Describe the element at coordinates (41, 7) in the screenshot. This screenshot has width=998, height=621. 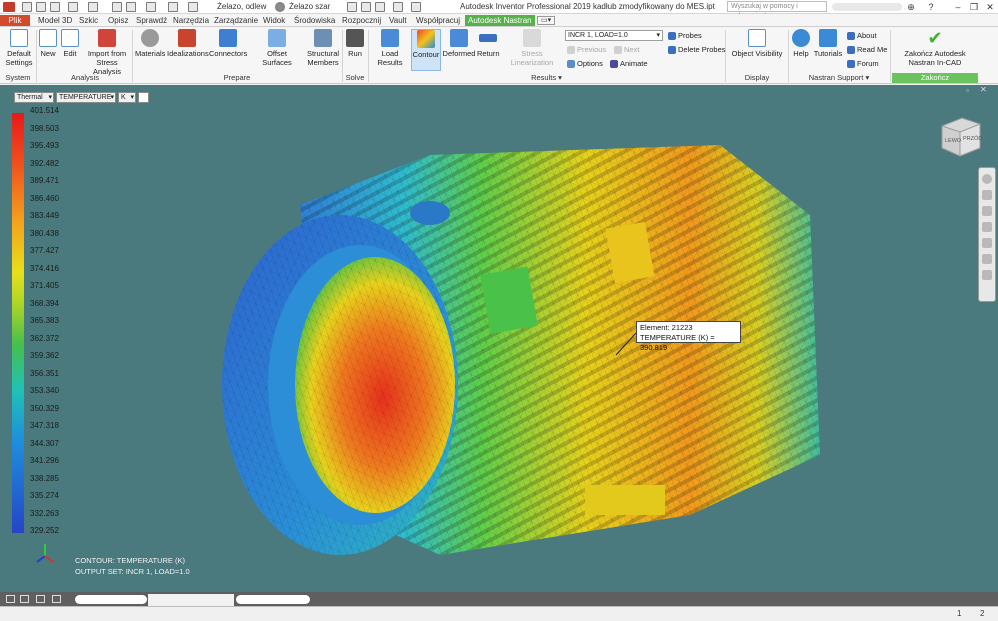
I see `open-folder-icon` at that location.